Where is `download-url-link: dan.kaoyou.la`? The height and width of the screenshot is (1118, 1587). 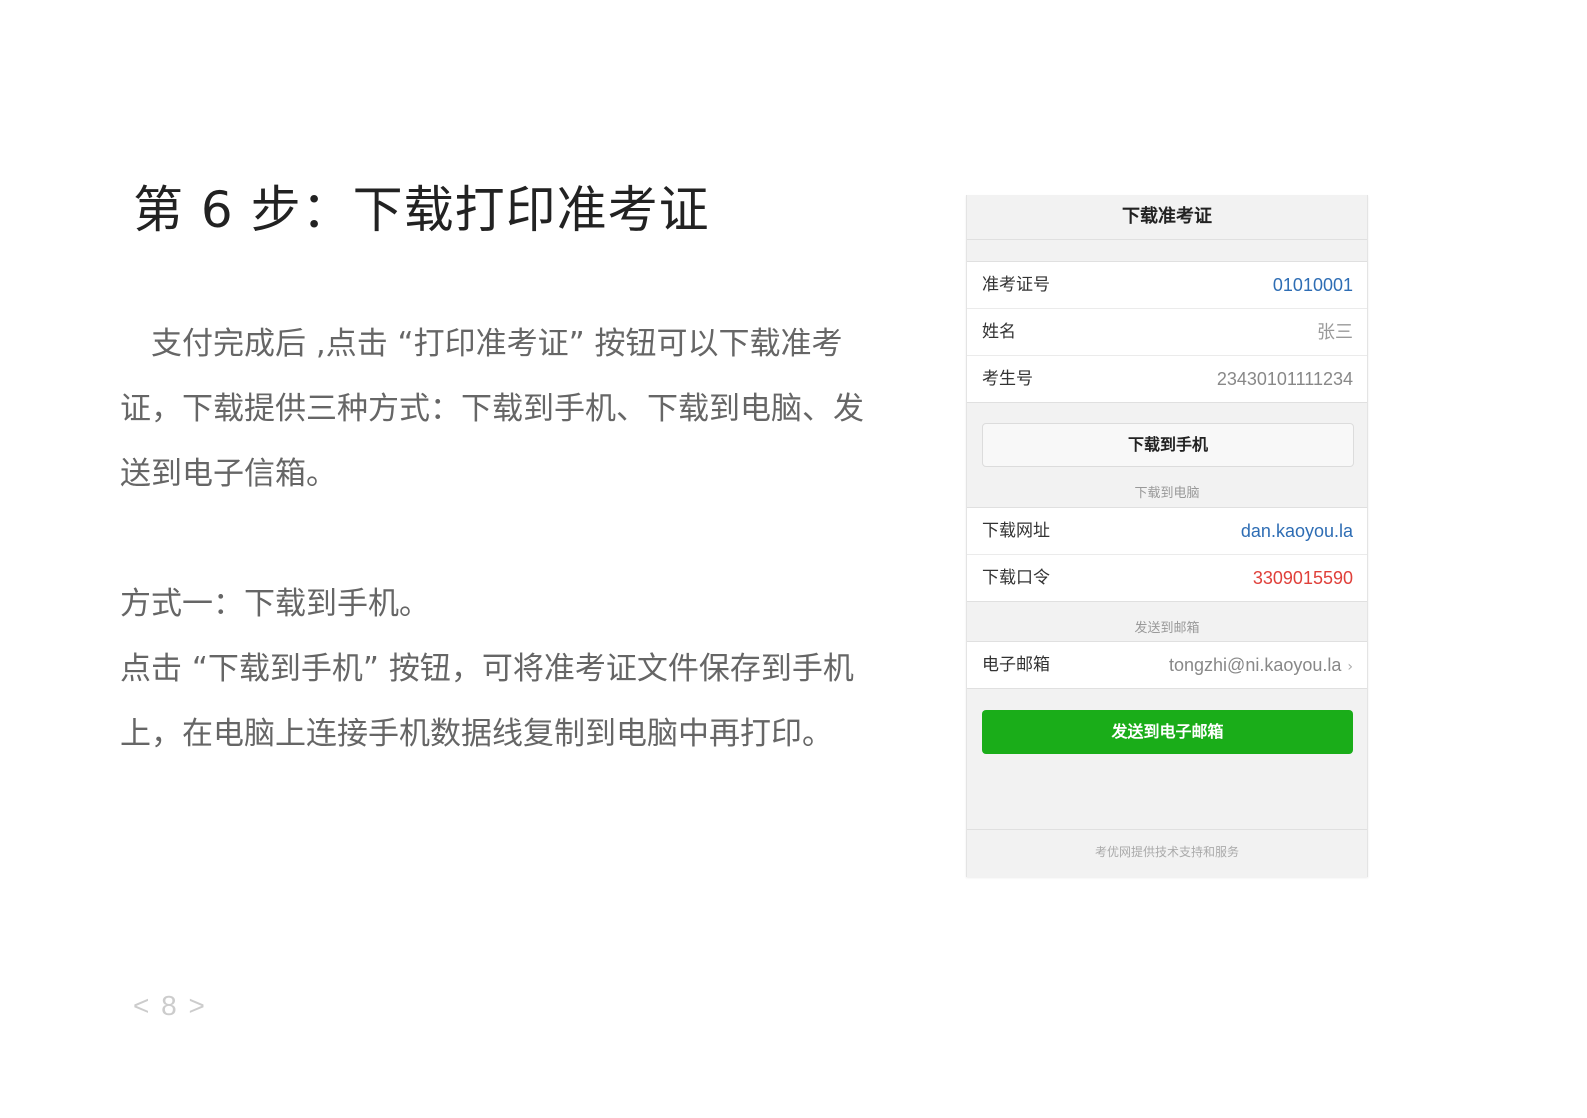 download-url-link: dan.kaoyou.la is located at coordinates (1297, 531).